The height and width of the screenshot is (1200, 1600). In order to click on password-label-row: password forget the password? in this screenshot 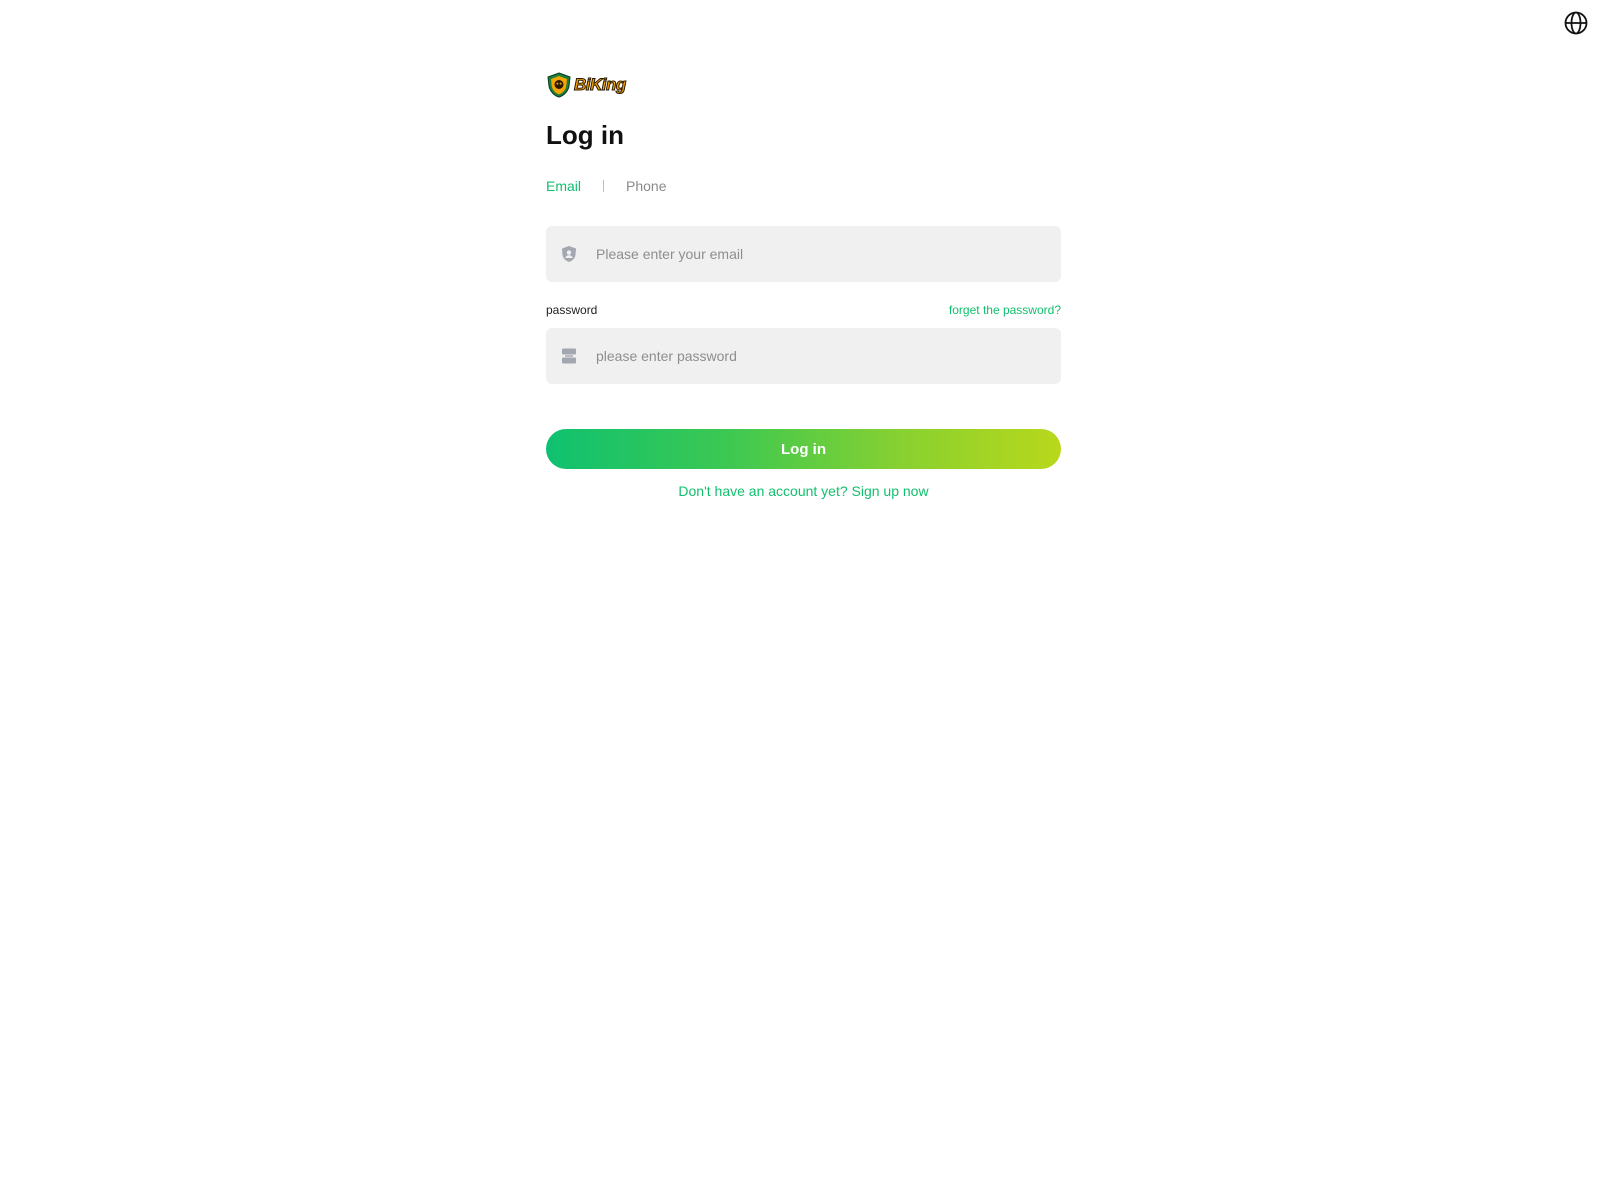, I will do `click(803, 310)`.